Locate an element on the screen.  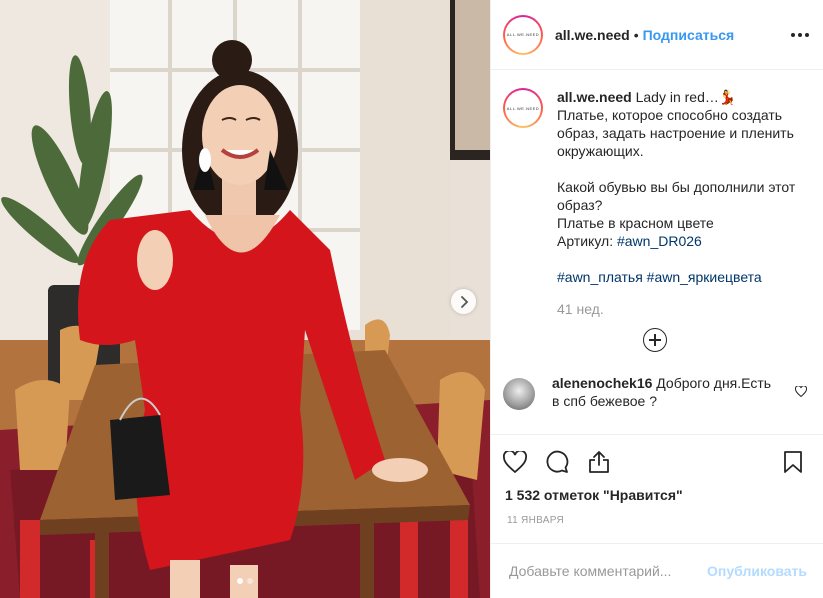
caption-line: Артикул: is located at coordinates (587, 241).